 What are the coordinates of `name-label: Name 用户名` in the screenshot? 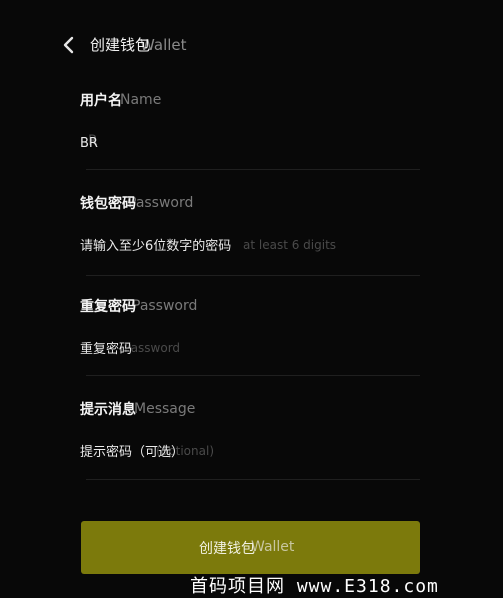 It's located at (250, 101).